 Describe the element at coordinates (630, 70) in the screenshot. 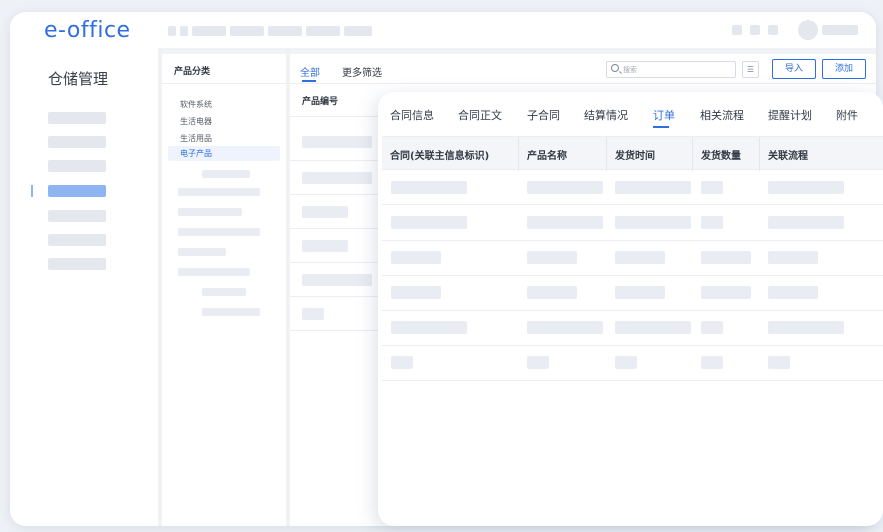

I see `search-placeholder: 搜索` at that location.